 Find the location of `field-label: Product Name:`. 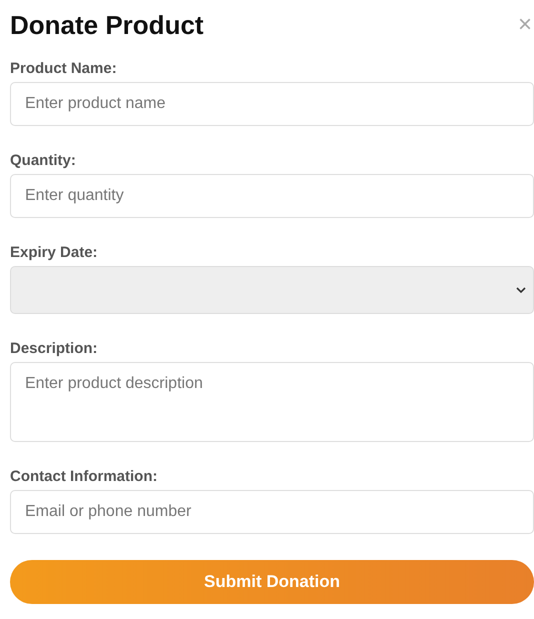

field-label: Product Name: is located at coordinates (64, 68).